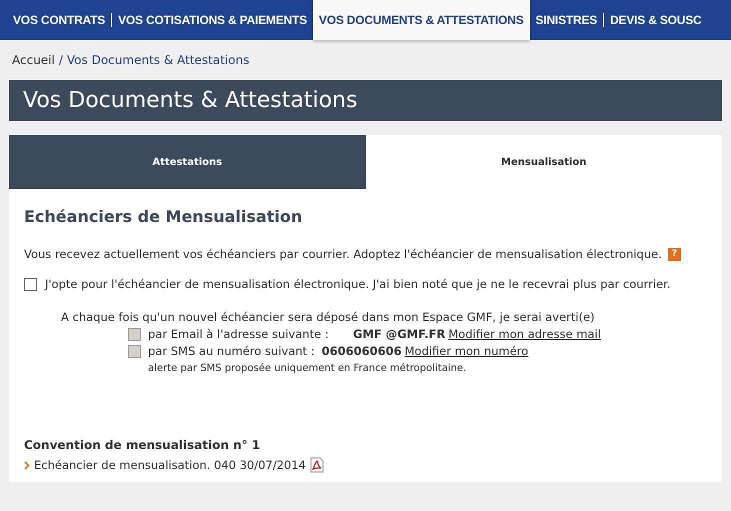  I want to click on checkbox, so click(30, 285).